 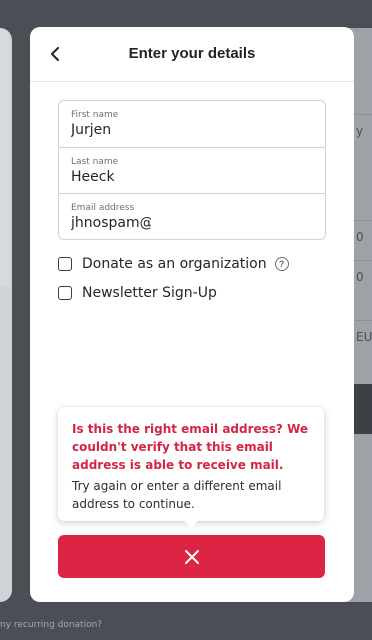 What do you see at coordinates (111, 177) in the screenshot?
I see `last-name-value: Heeck` at bounding box center [111, 177].